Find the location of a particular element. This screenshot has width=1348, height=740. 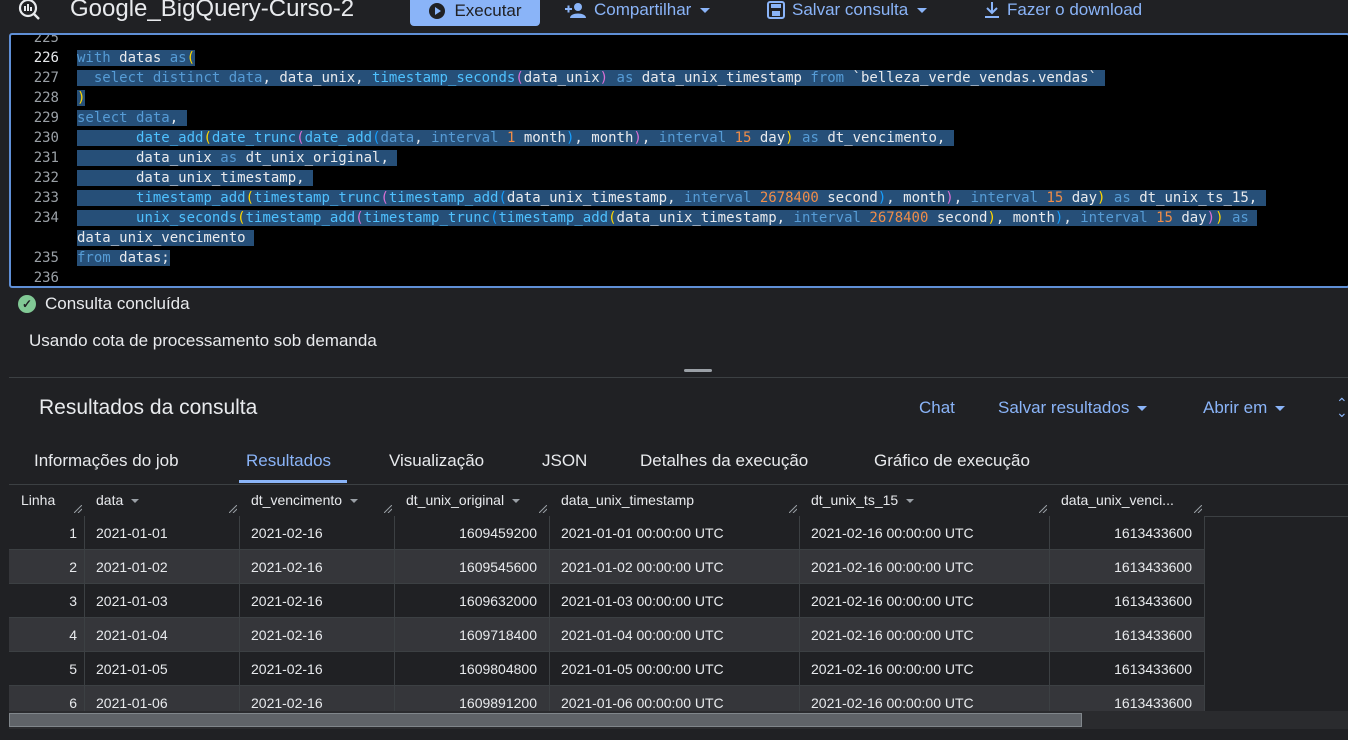

column-header-dt-unix-ts-15: dt_unix_ts_15 is located at coordinates (863, 500).